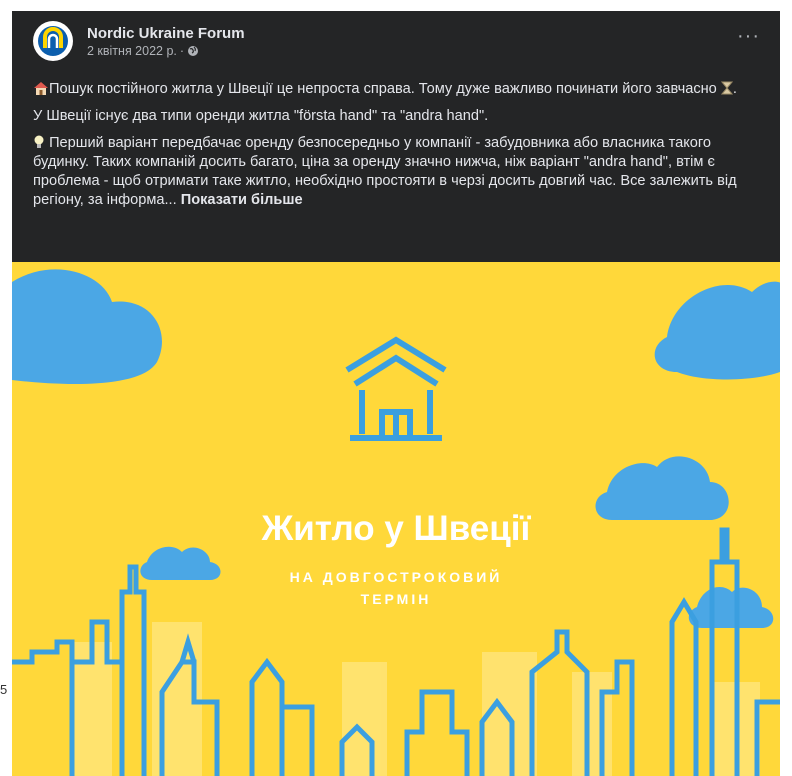  I want to click on forum-logo-icon, so click(53, 41).